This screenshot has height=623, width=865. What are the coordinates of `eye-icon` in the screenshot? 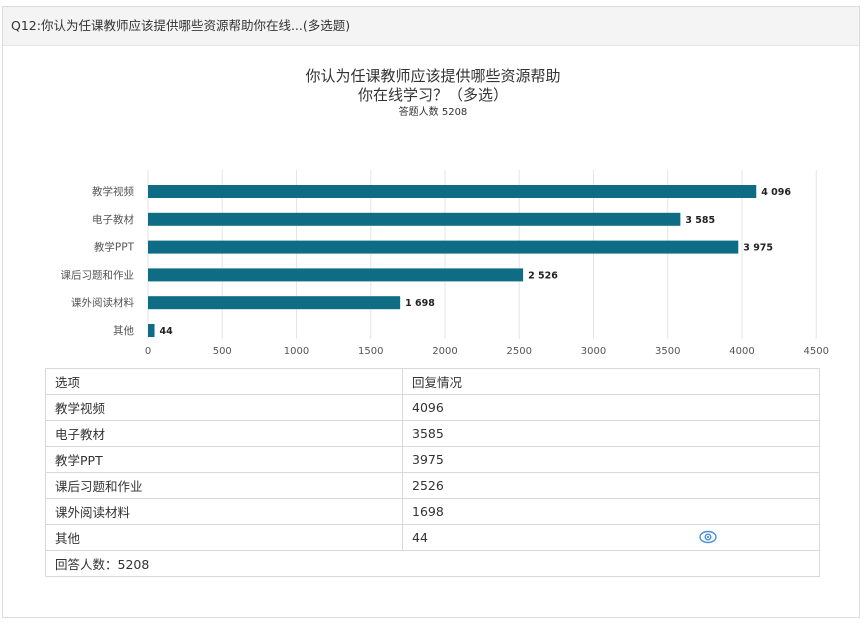 It's located at (708, 537).